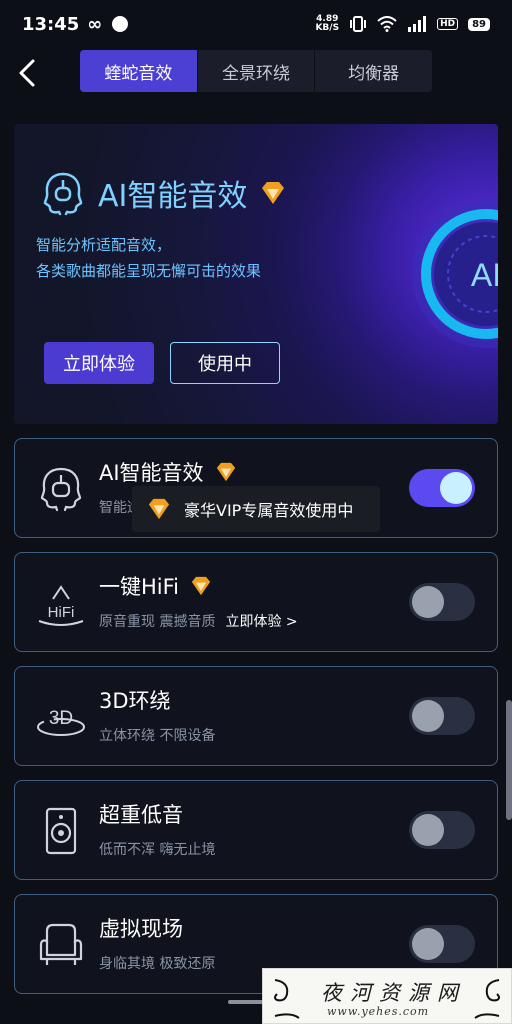  Describe the element at coordinates (139, 71) in the screenshot. I see `tab-viper-effect: 蝰蛇音效` at that location.